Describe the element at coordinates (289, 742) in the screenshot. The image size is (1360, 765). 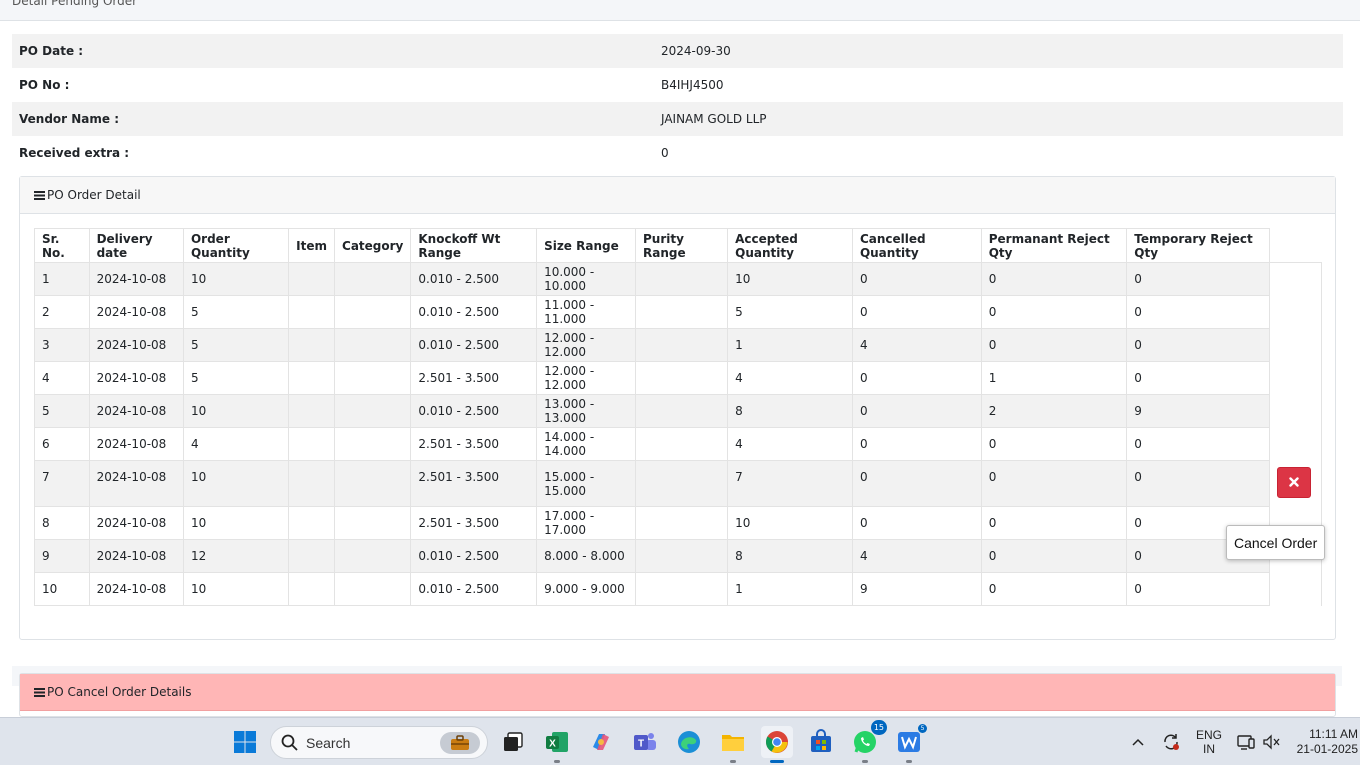
I see `search-icon` at that location.